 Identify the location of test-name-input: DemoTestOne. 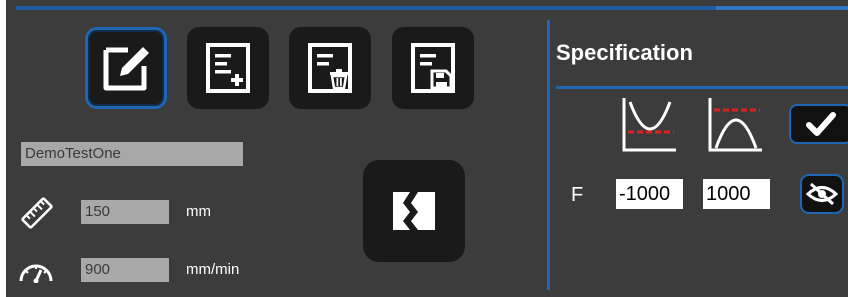
(132, 154).